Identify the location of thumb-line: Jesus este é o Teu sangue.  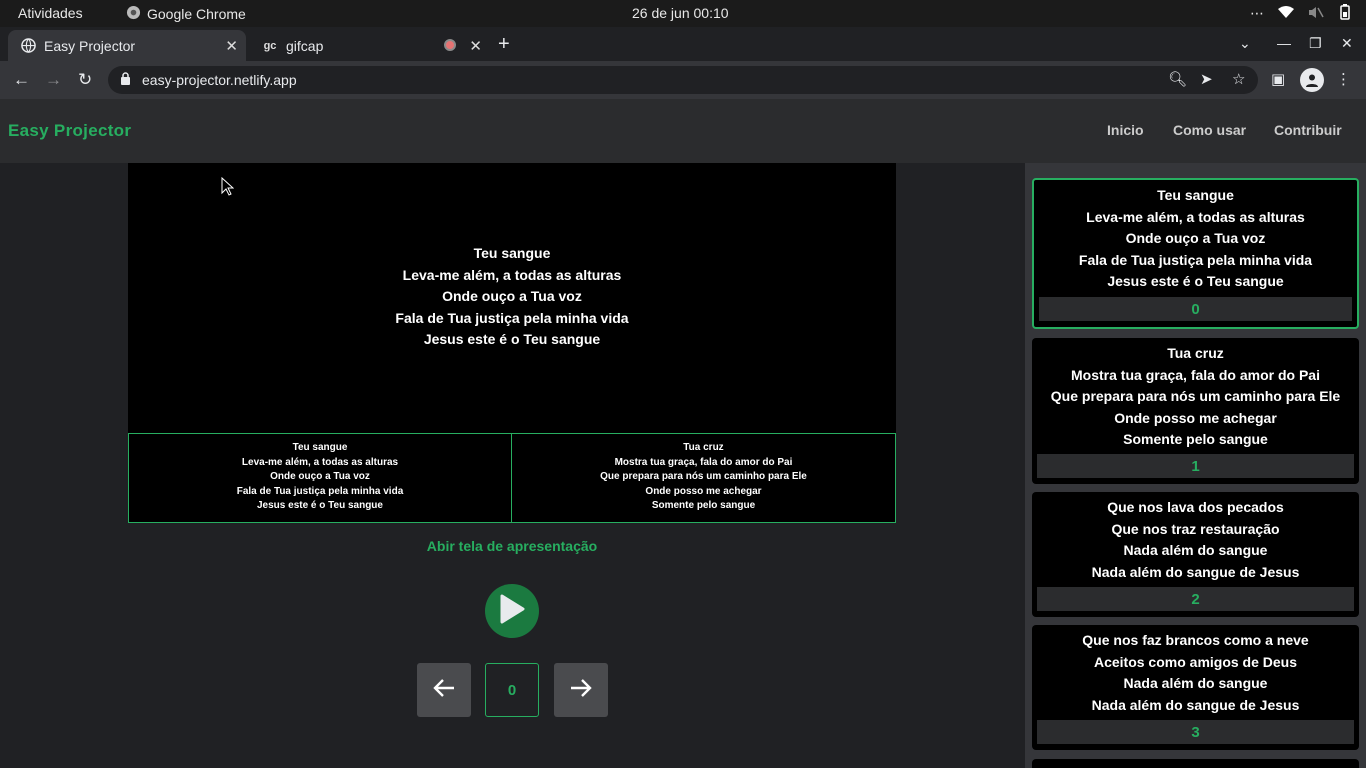
(320, 506).